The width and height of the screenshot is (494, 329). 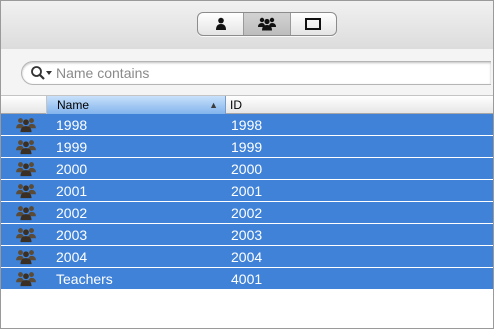 I want to click on user-icon, so click(x=220, y=23).